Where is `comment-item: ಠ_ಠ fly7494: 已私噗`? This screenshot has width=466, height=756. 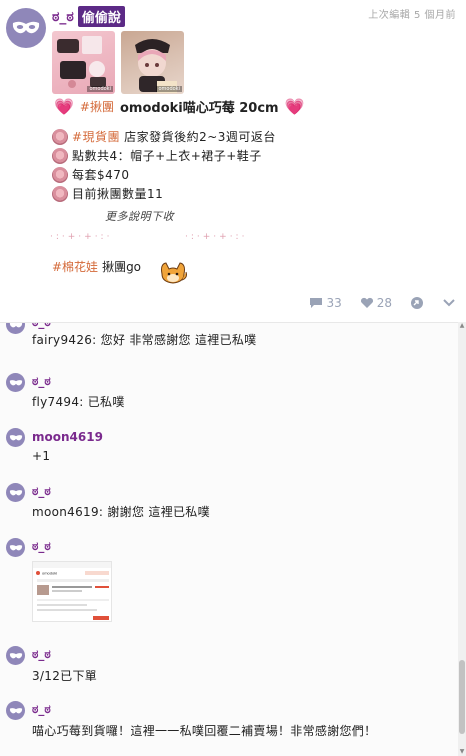
comment-item: ಠ_ಠ fly7494: 已私噗 is located at coordinates (229, 393).